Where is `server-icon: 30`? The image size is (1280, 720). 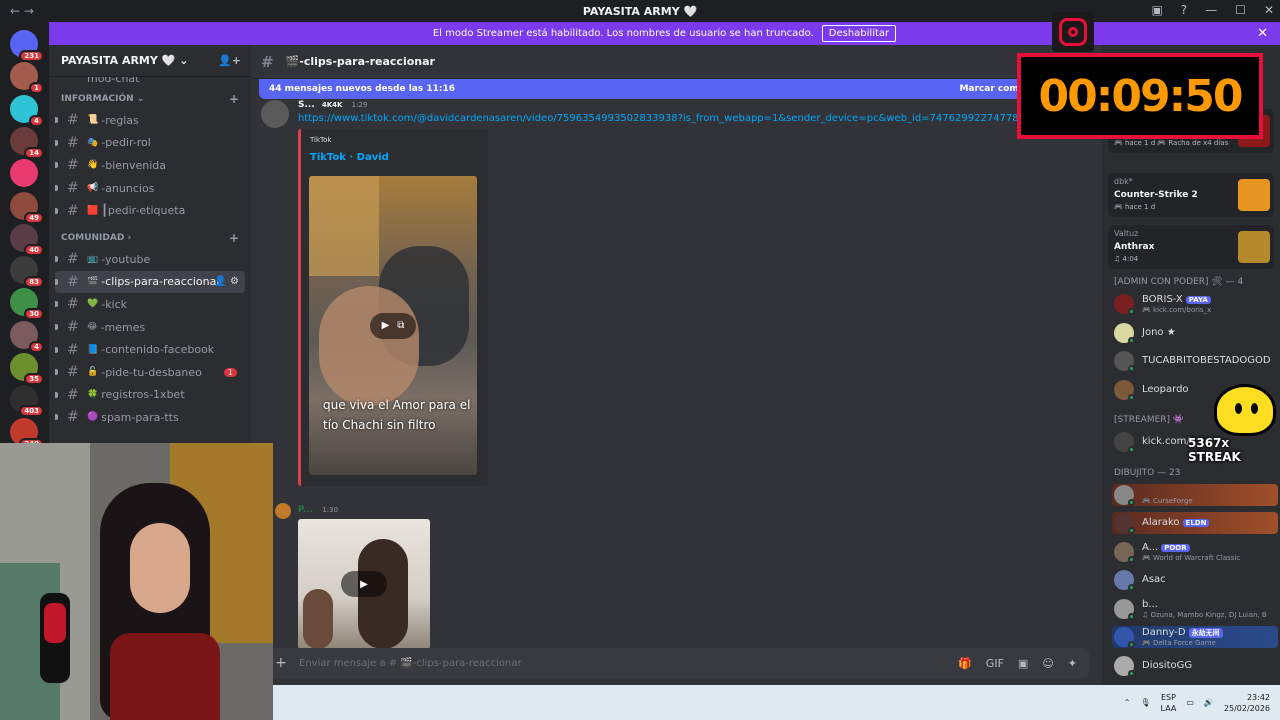 server-icon: 30 is located at coordinates (27, 304).